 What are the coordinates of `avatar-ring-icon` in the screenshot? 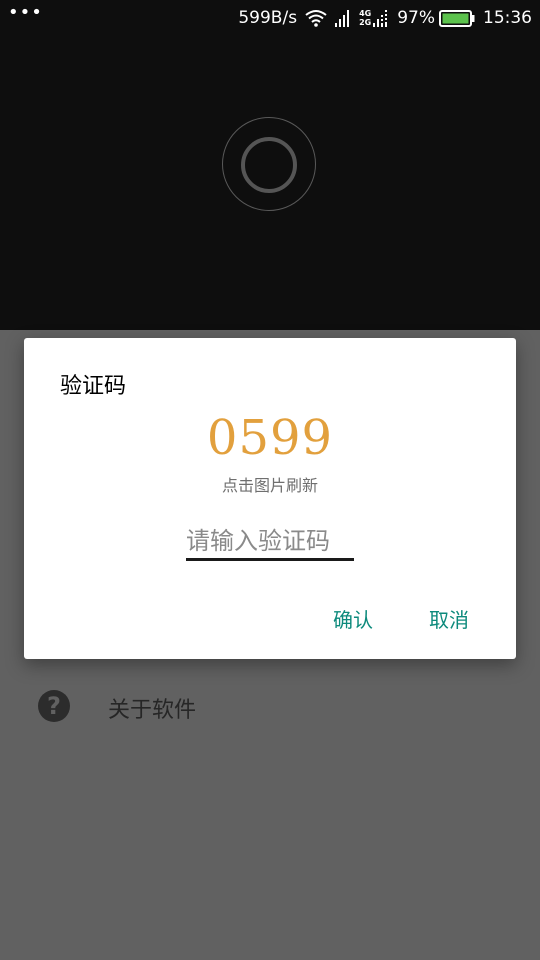 It's located at (269, 165).